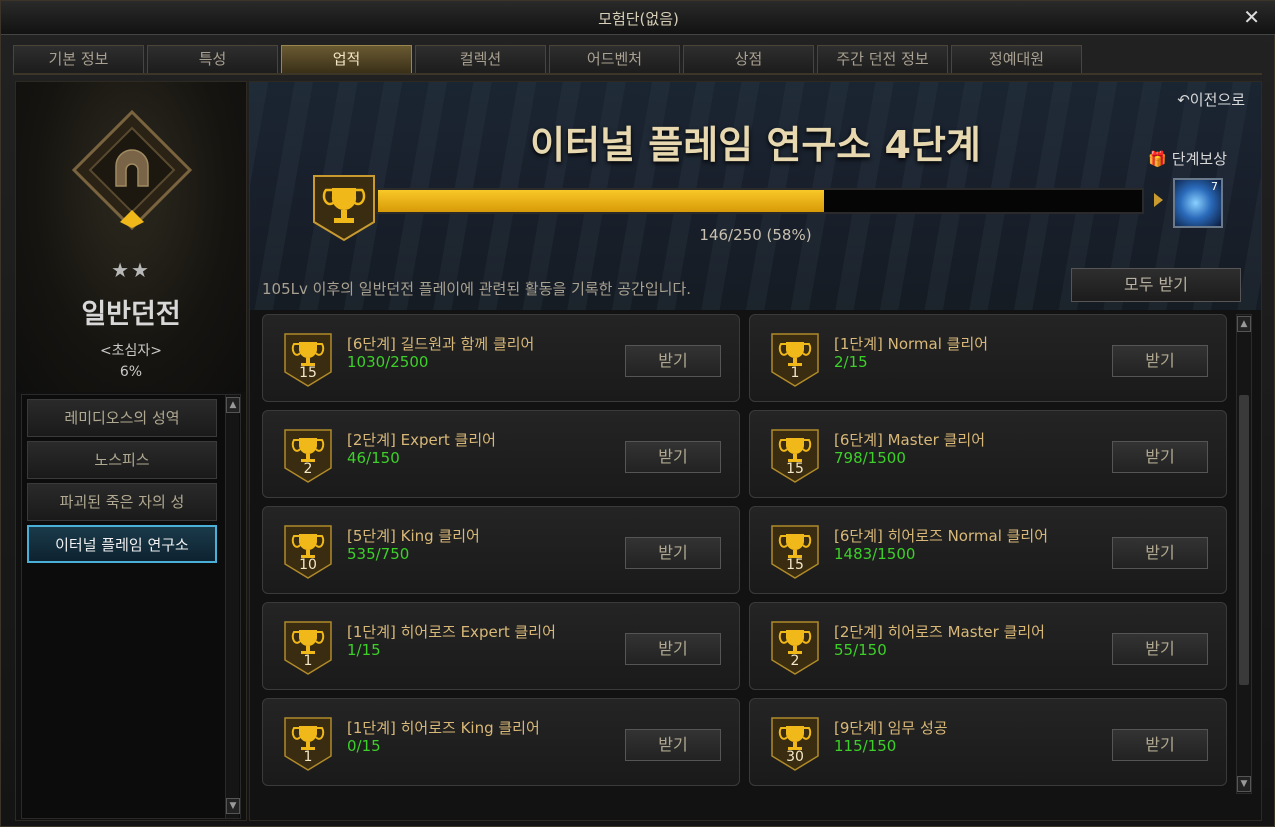 The height and width of the screenshot is (827, 1275). Describe the element at coordinates (441, 344) in the screenshot. I see `achievement-title: [6단계] 길드원과 함께 클리어` at that location.